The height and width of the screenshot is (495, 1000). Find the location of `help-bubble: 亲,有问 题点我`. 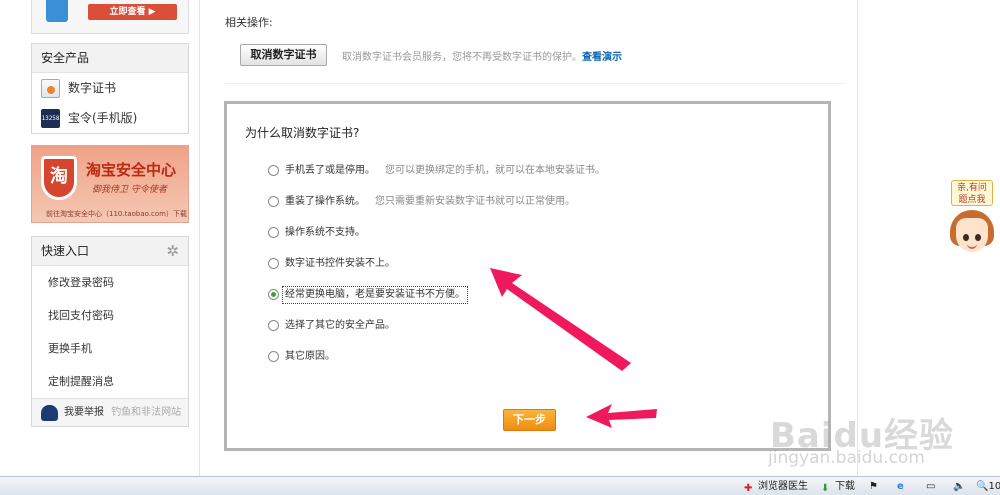

help-bubble: 亲,有问 题点我 is located at coordinates (972, 193).